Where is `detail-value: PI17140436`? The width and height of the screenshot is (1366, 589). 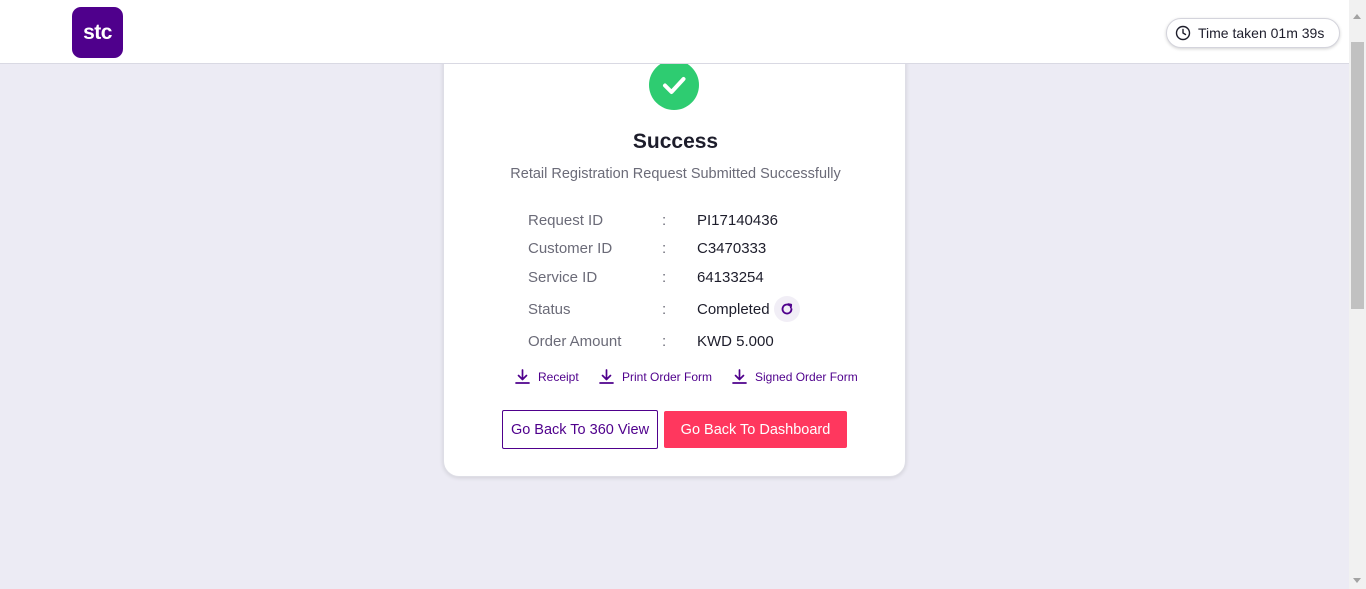
detail-value: PI17140436 is located at coordinates (737, 220).